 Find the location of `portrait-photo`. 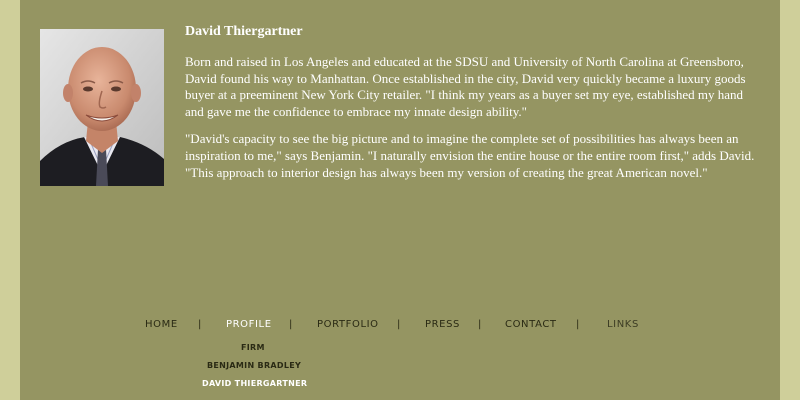

portrait-photo is located at coordinates (102, 107).